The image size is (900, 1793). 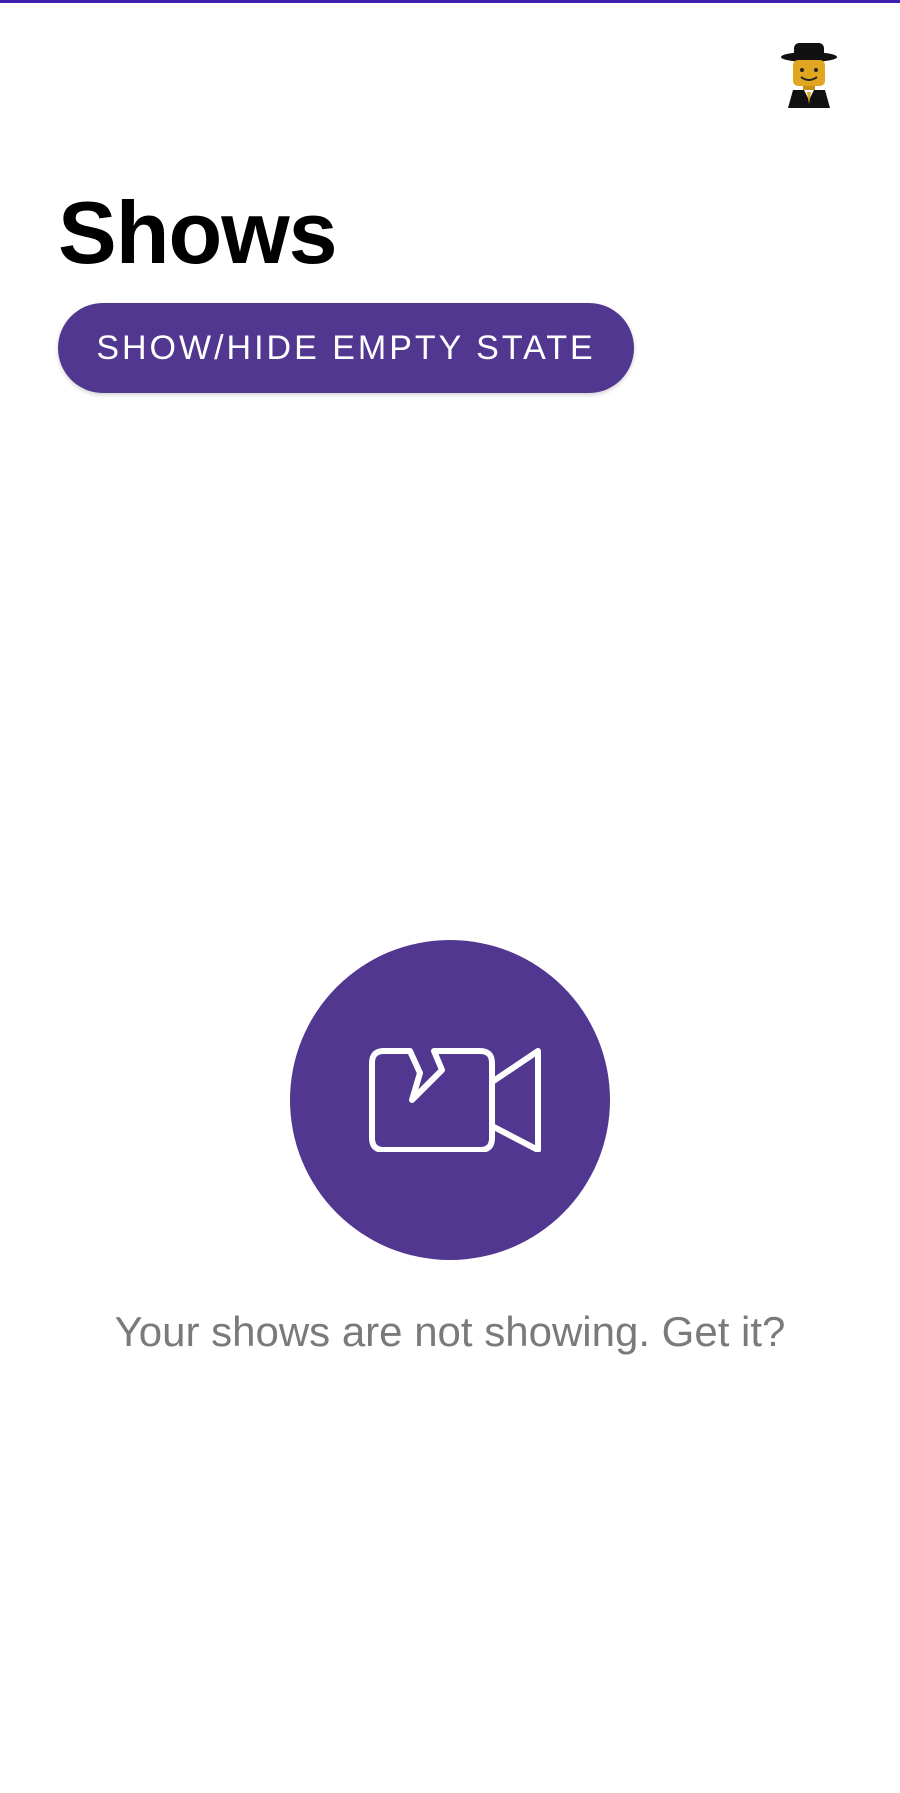 I want to click on show-hide-empty-state-button: SHOW/HIDE EMPTY STATE, so click(x=346, y=348).